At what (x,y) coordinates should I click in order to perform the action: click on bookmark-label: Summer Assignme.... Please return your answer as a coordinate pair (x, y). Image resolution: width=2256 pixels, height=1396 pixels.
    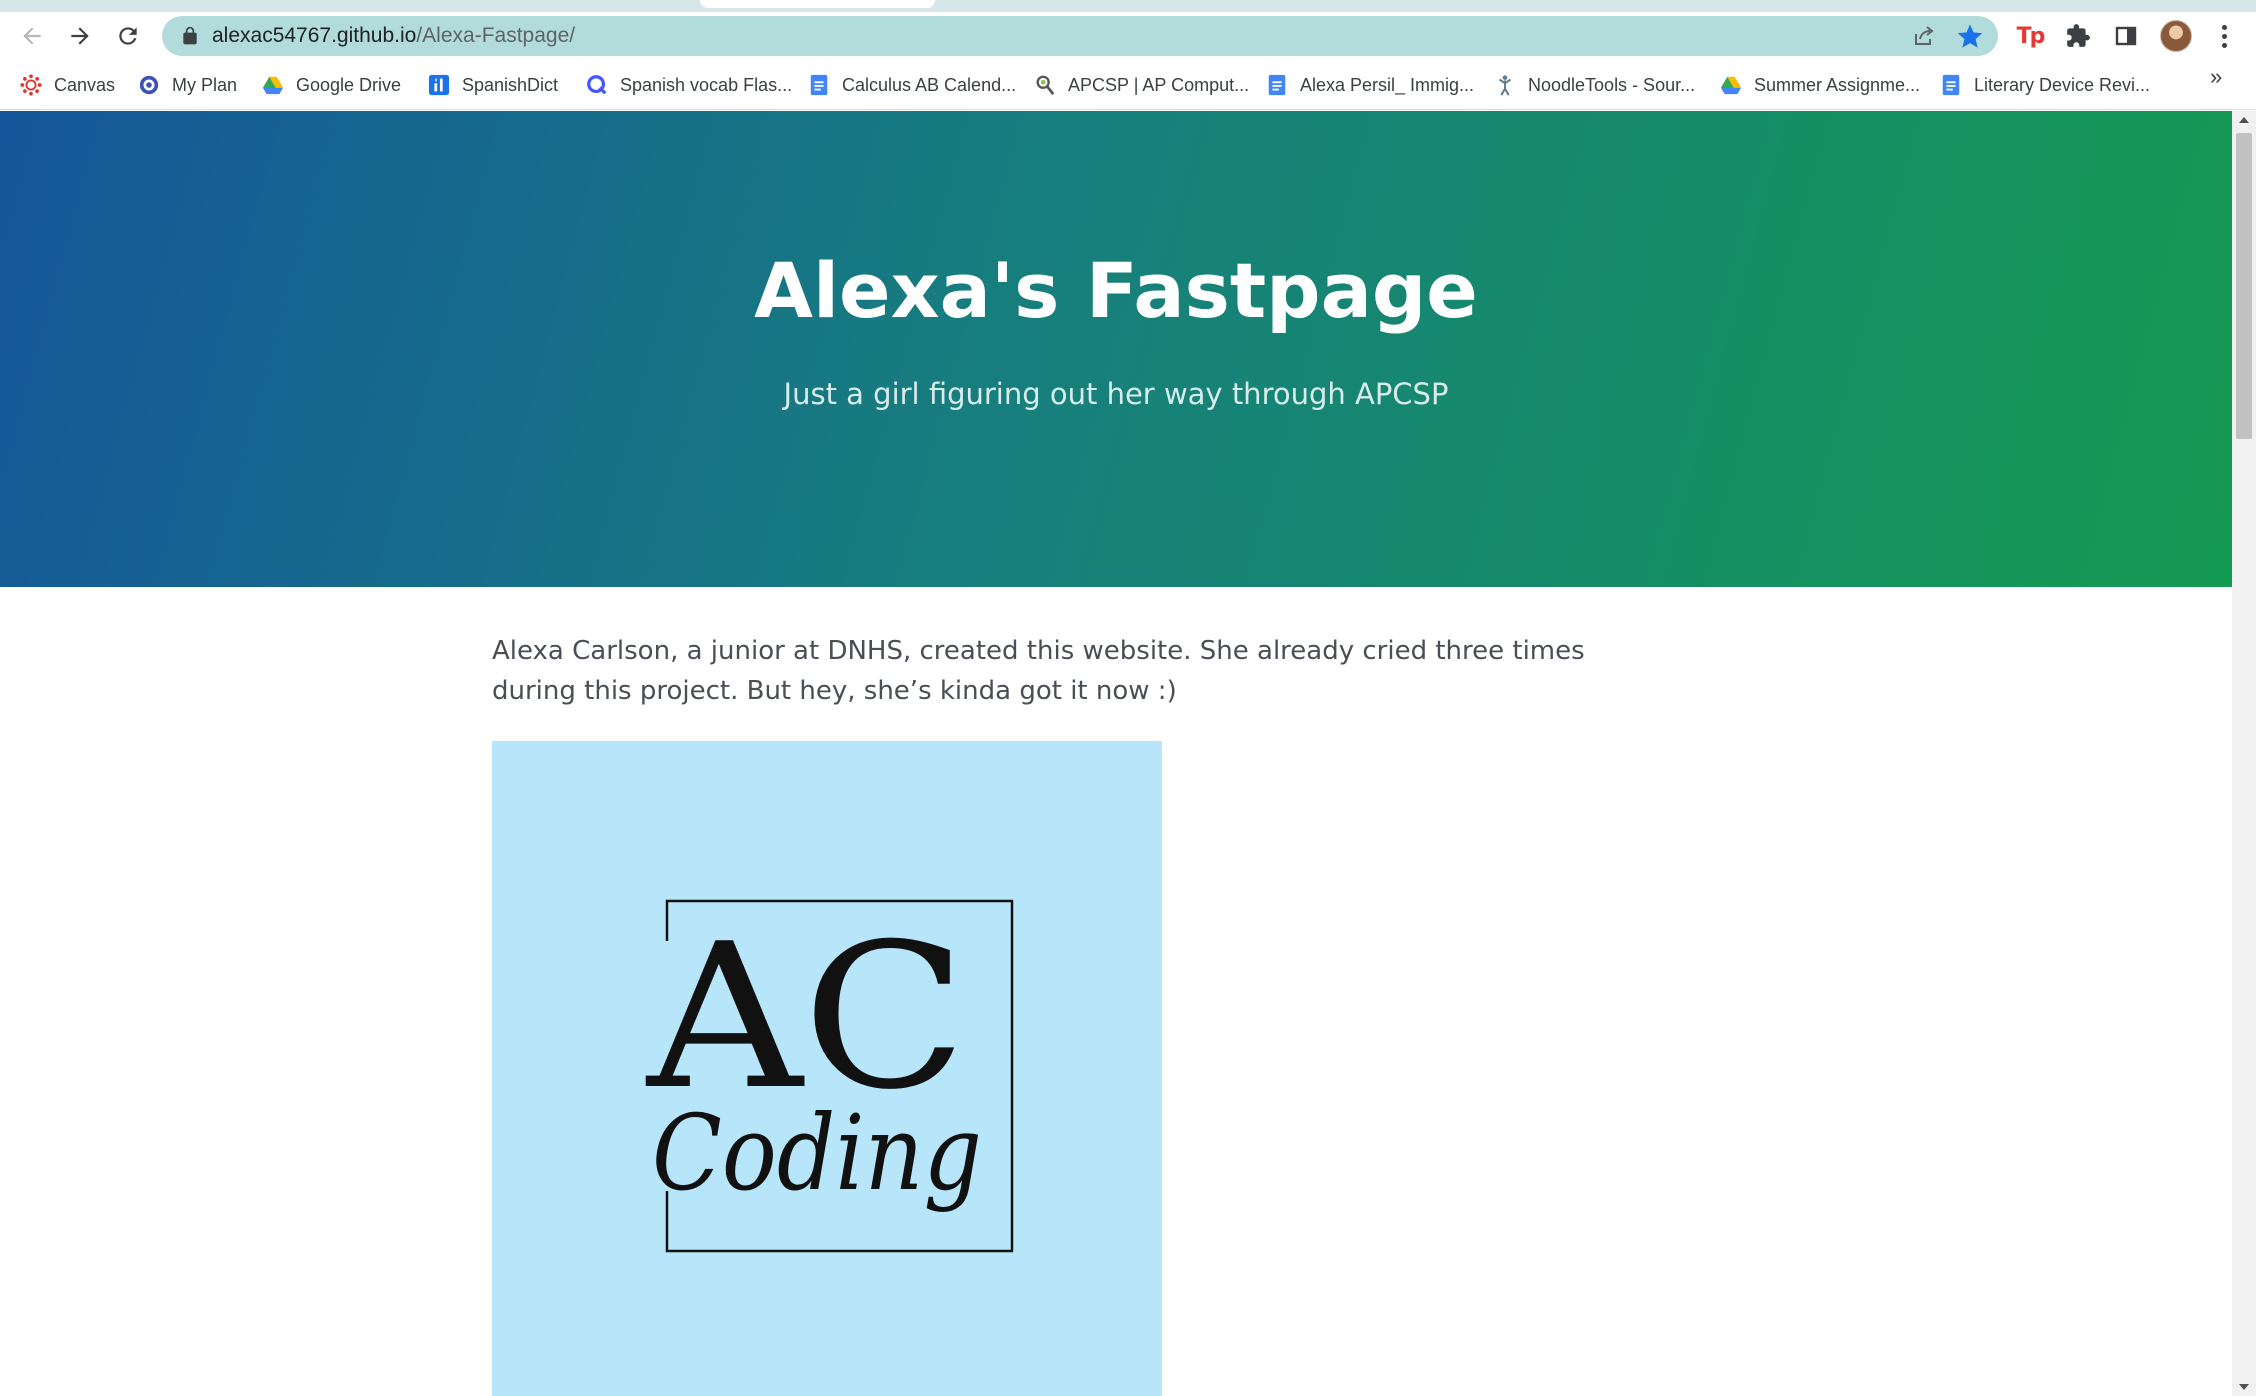
    Looking at the image, I should click on (1837, 84).